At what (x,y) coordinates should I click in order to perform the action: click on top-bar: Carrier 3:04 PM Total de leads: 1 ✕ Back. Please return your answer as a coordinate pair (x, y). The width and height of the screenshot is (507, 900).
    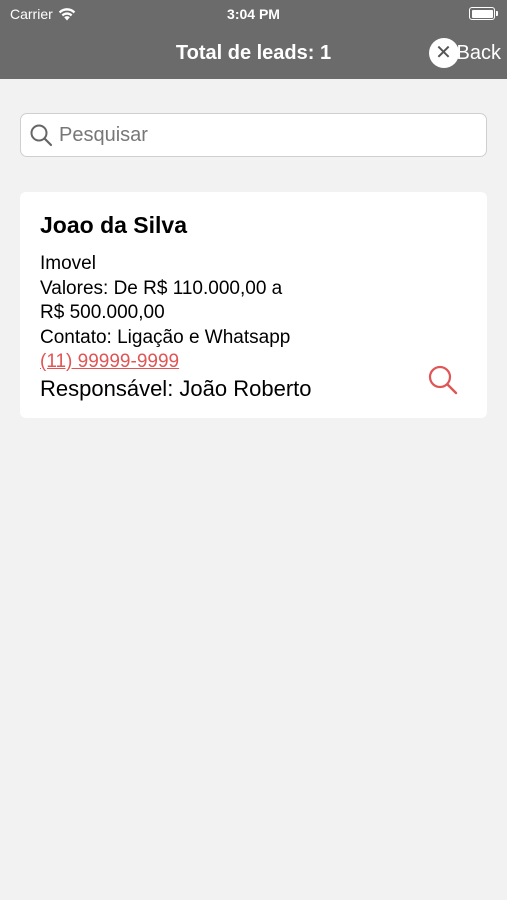
    Looking at the image, I should click on (253, 39).